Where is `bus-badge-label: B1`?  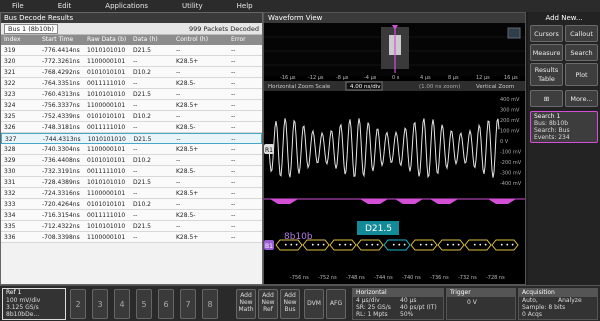 bus-badge-label: B1 is located at coordinates (269, 246).